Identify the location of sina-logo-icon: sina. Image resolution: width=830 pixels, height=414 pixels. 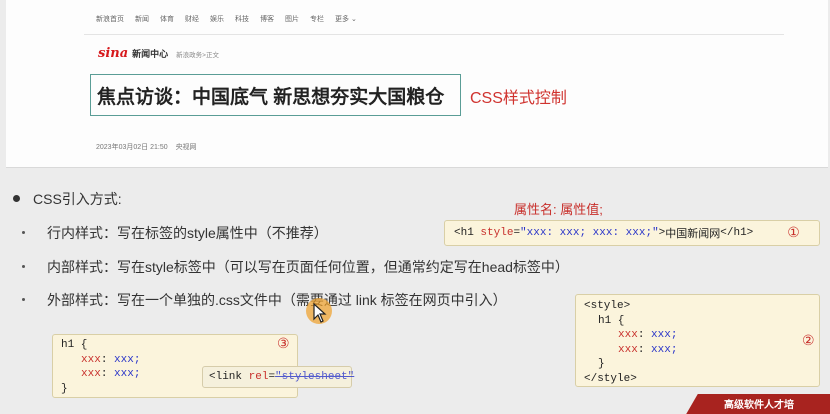
(113, 53).